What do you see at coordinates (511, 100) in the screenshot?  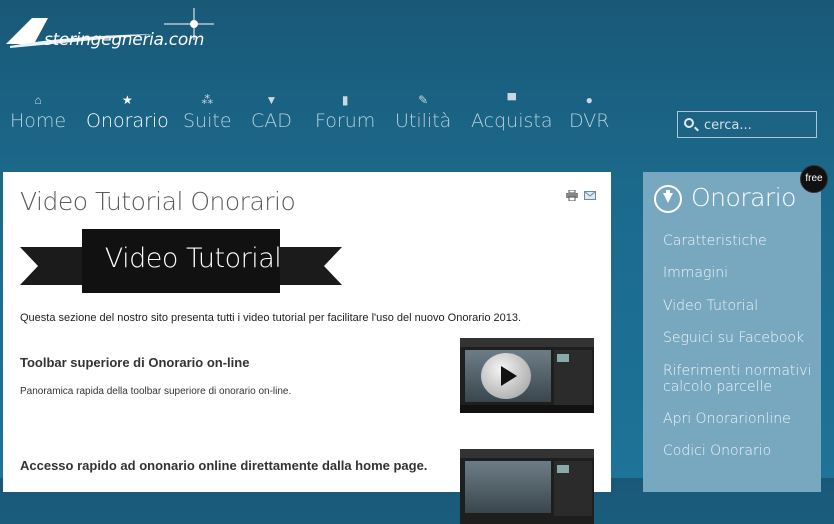 I see `cart-icon: ▀` at bounding box center [511, 100].